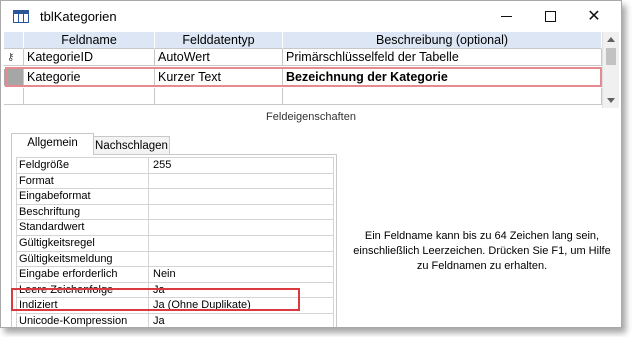  I want to click on property-row: Gültigkeitsmeldung, so click(176, 259).